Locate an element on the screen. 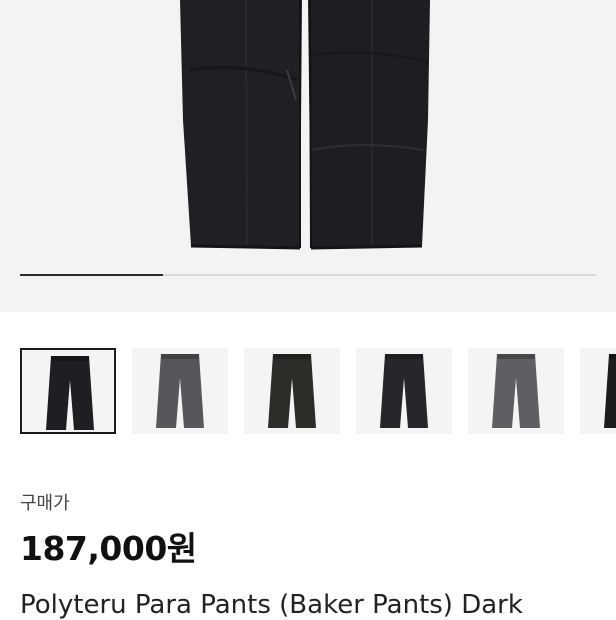 The width and height of the screenshot is (616, 620). gallery-progress-track is located at coordinates (308, 275).